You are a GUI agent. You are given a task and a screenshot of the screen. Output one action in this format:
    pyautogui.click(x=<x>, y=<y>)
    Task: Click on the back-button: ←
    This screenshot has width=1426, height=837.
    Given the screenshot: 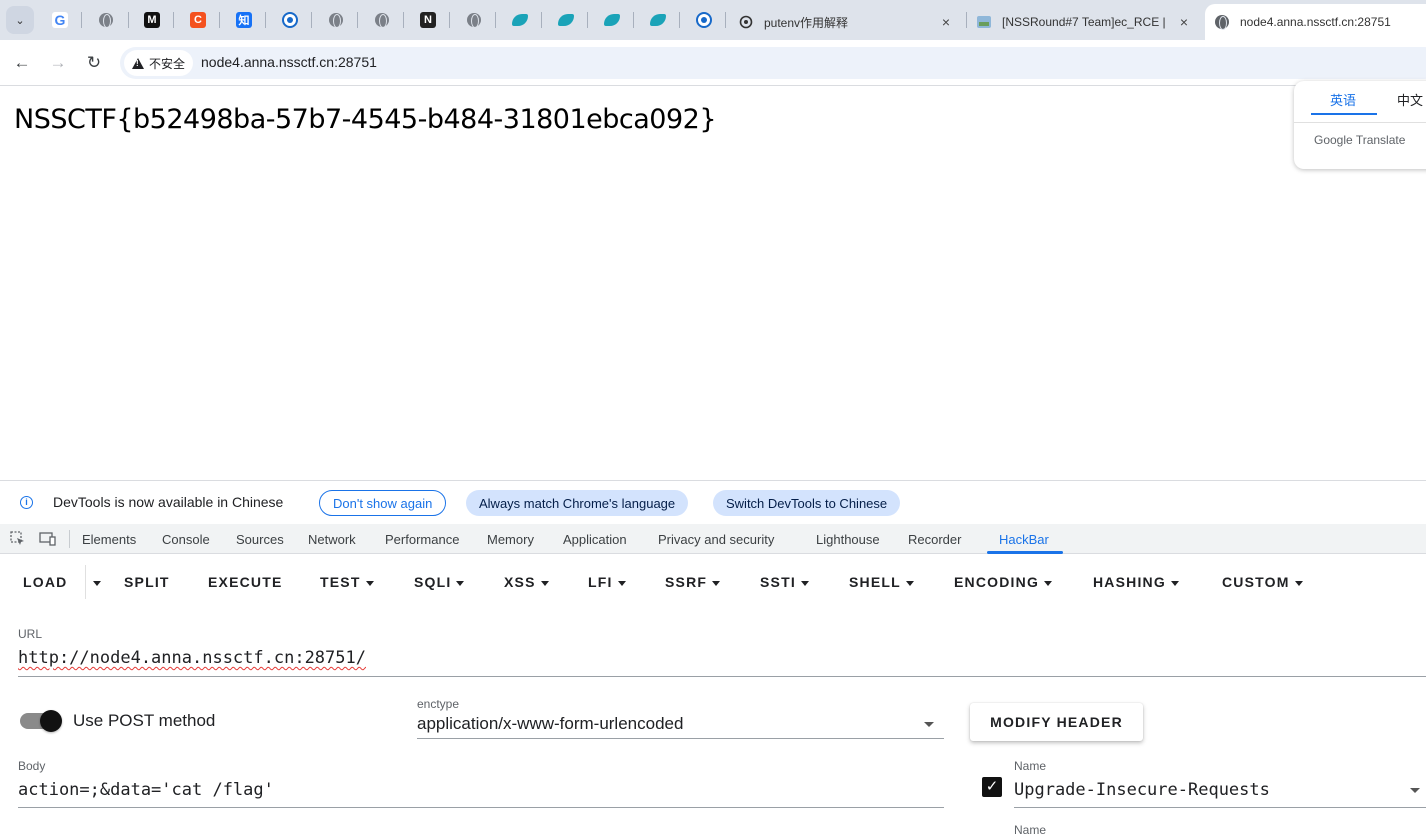 What is the action you would take?
    pyautogui.click(x=22, y=63)
    